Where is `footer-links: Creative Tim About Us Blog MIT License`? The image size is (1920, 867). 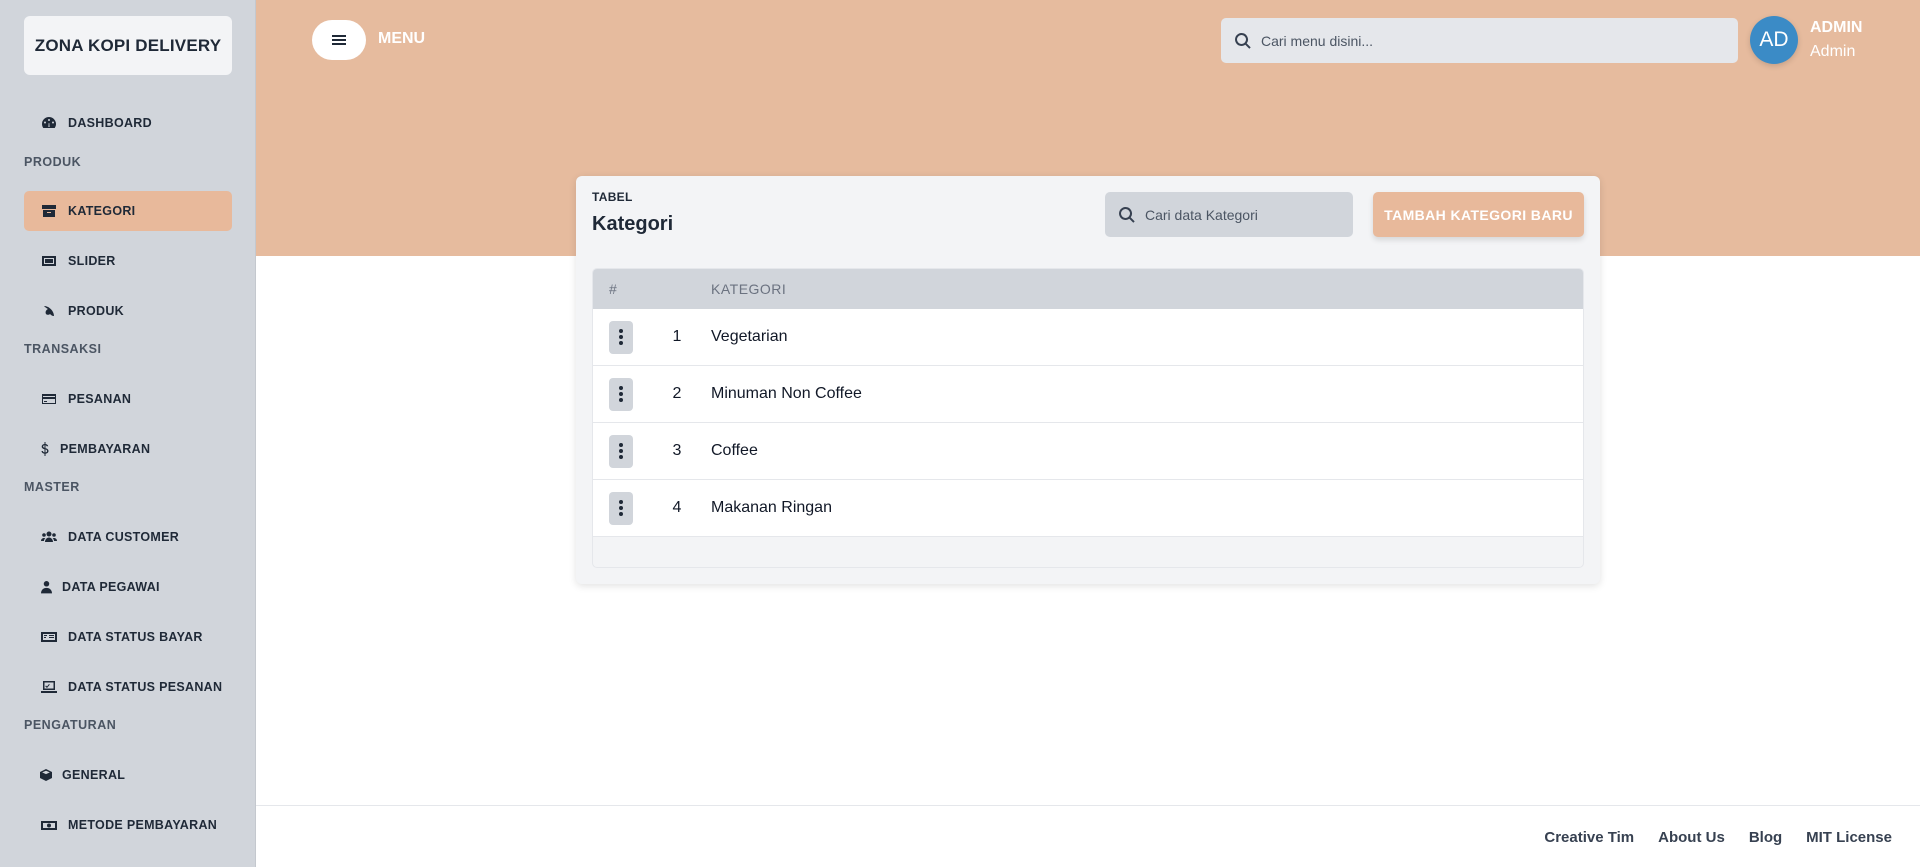 footer-links: Creative Tim About Us Blog MIT License is located at coordinates (1718, 837).